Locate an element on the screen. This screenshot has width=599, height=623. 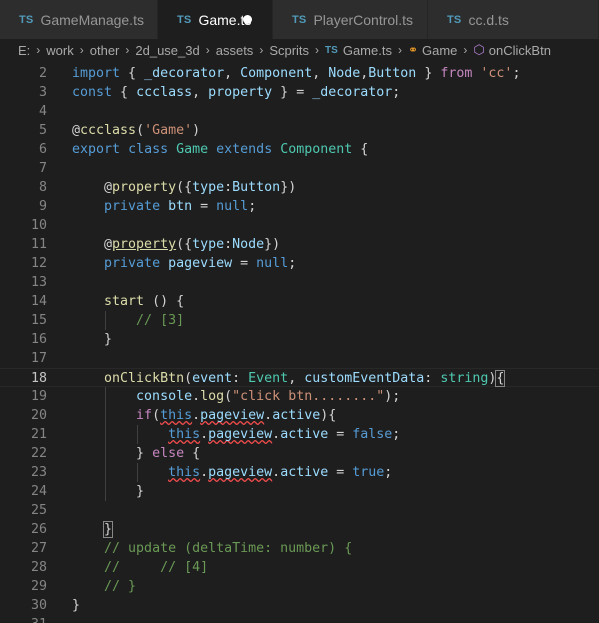
breadcrumb-item-drive: E: is located at coordinates (24, 50).